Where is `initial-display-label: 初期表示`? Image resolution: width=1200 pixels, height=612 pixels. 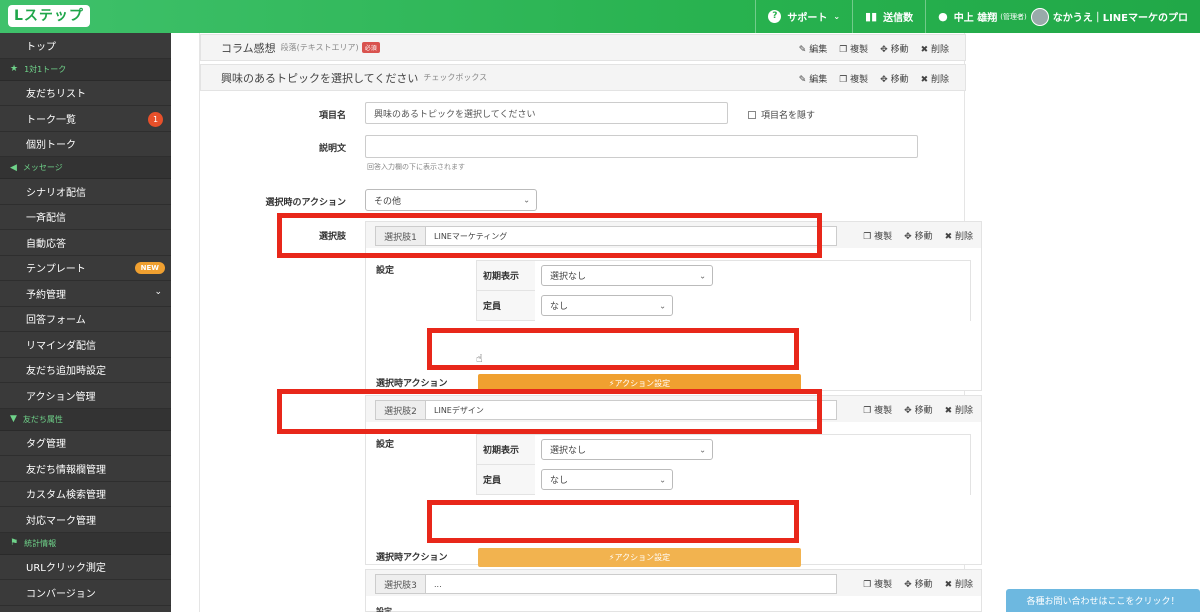 initial-display-label: 初期表示 is located at coordinates (501, 277).